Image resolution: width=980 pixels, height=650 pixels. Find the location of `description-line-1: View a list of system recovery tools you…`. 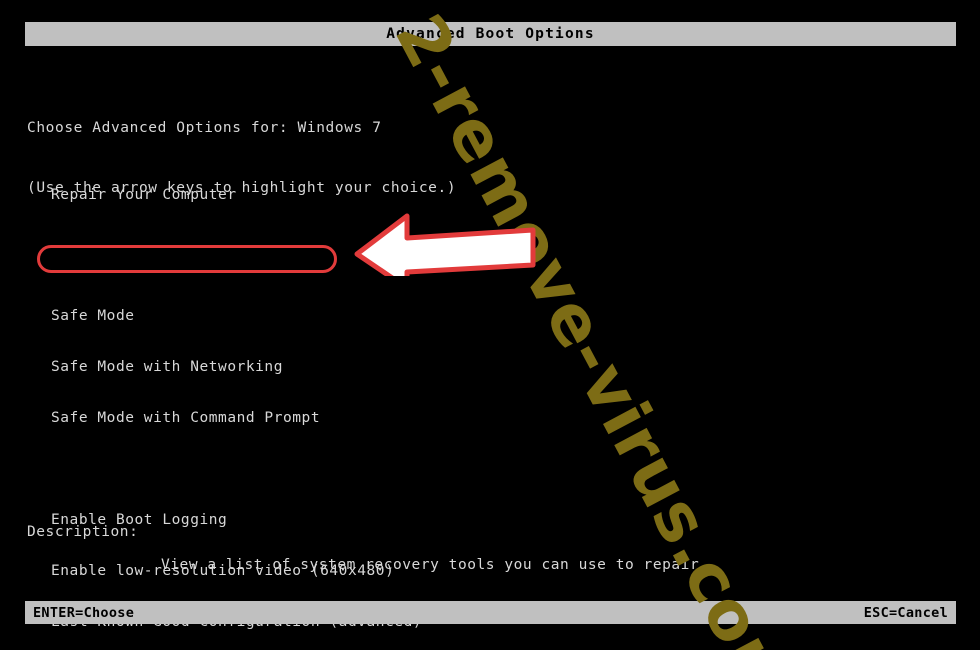

description-line-1: View a list of system recovery tools you… is located at coordinates (430, 565).